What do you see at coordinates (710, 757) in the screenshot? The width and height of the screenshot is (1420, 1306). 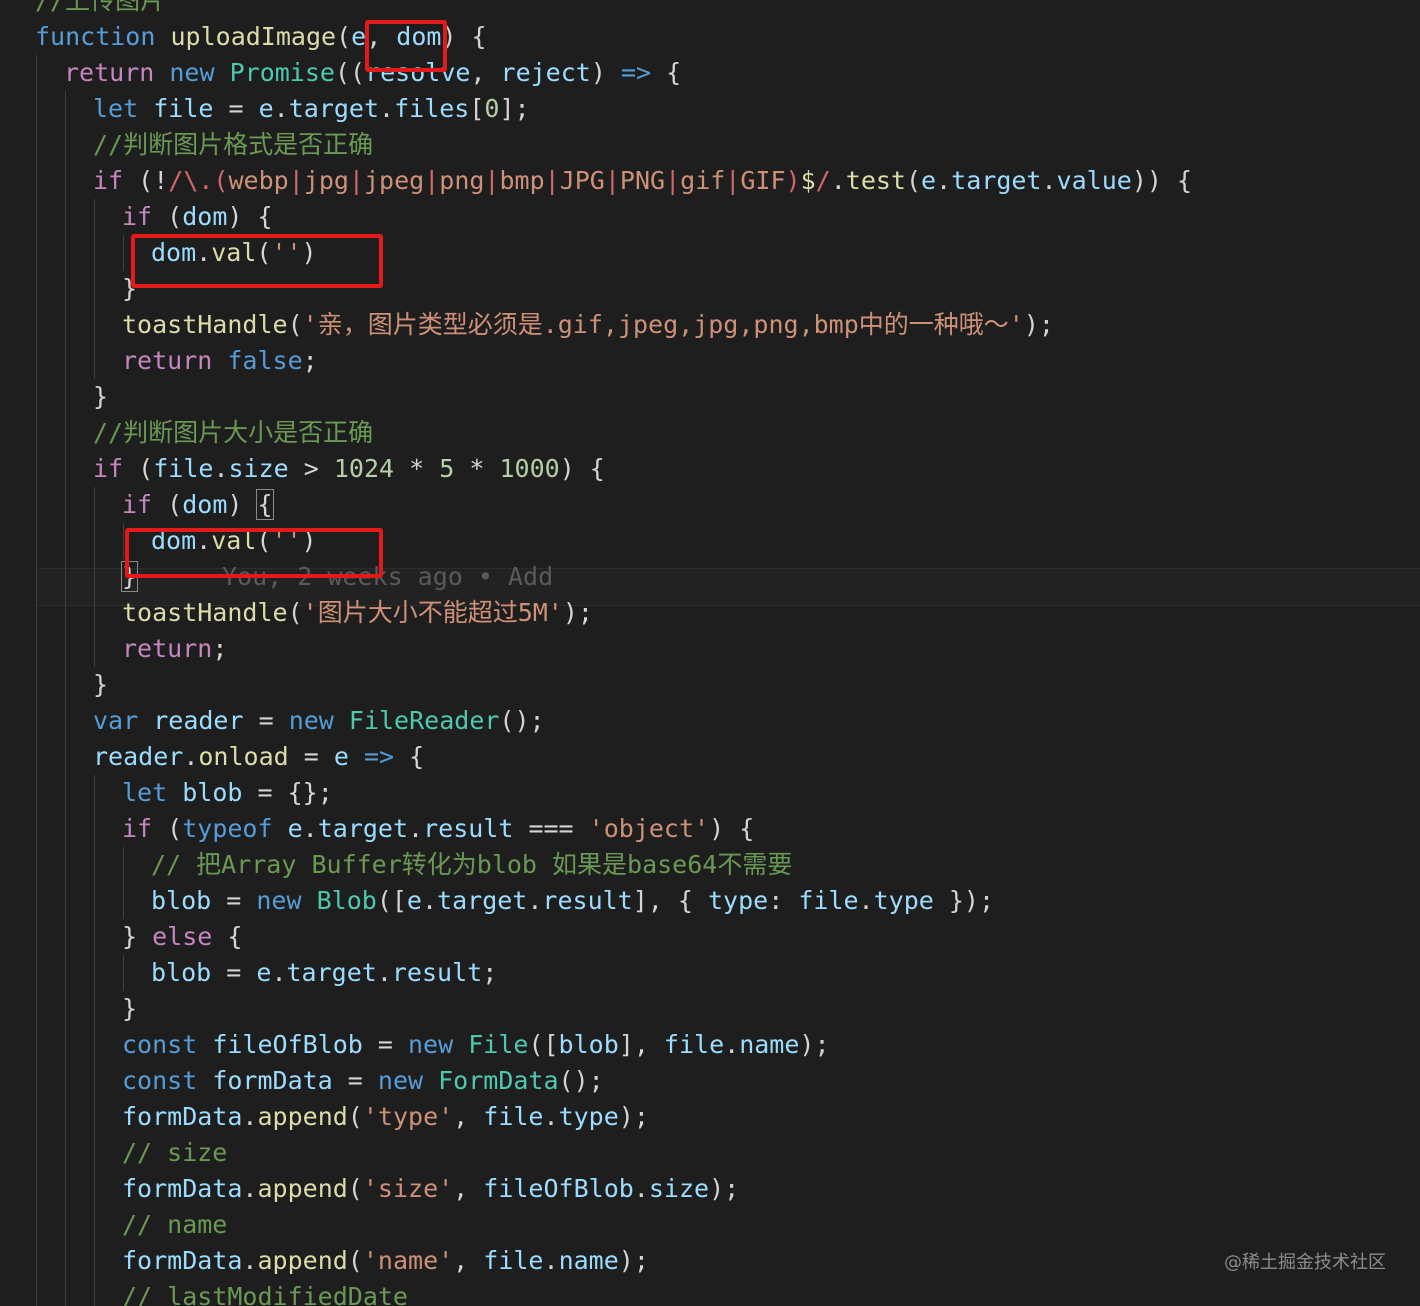 I see `code-line: reader.onload = e => {` at bounding box center [710, 757].